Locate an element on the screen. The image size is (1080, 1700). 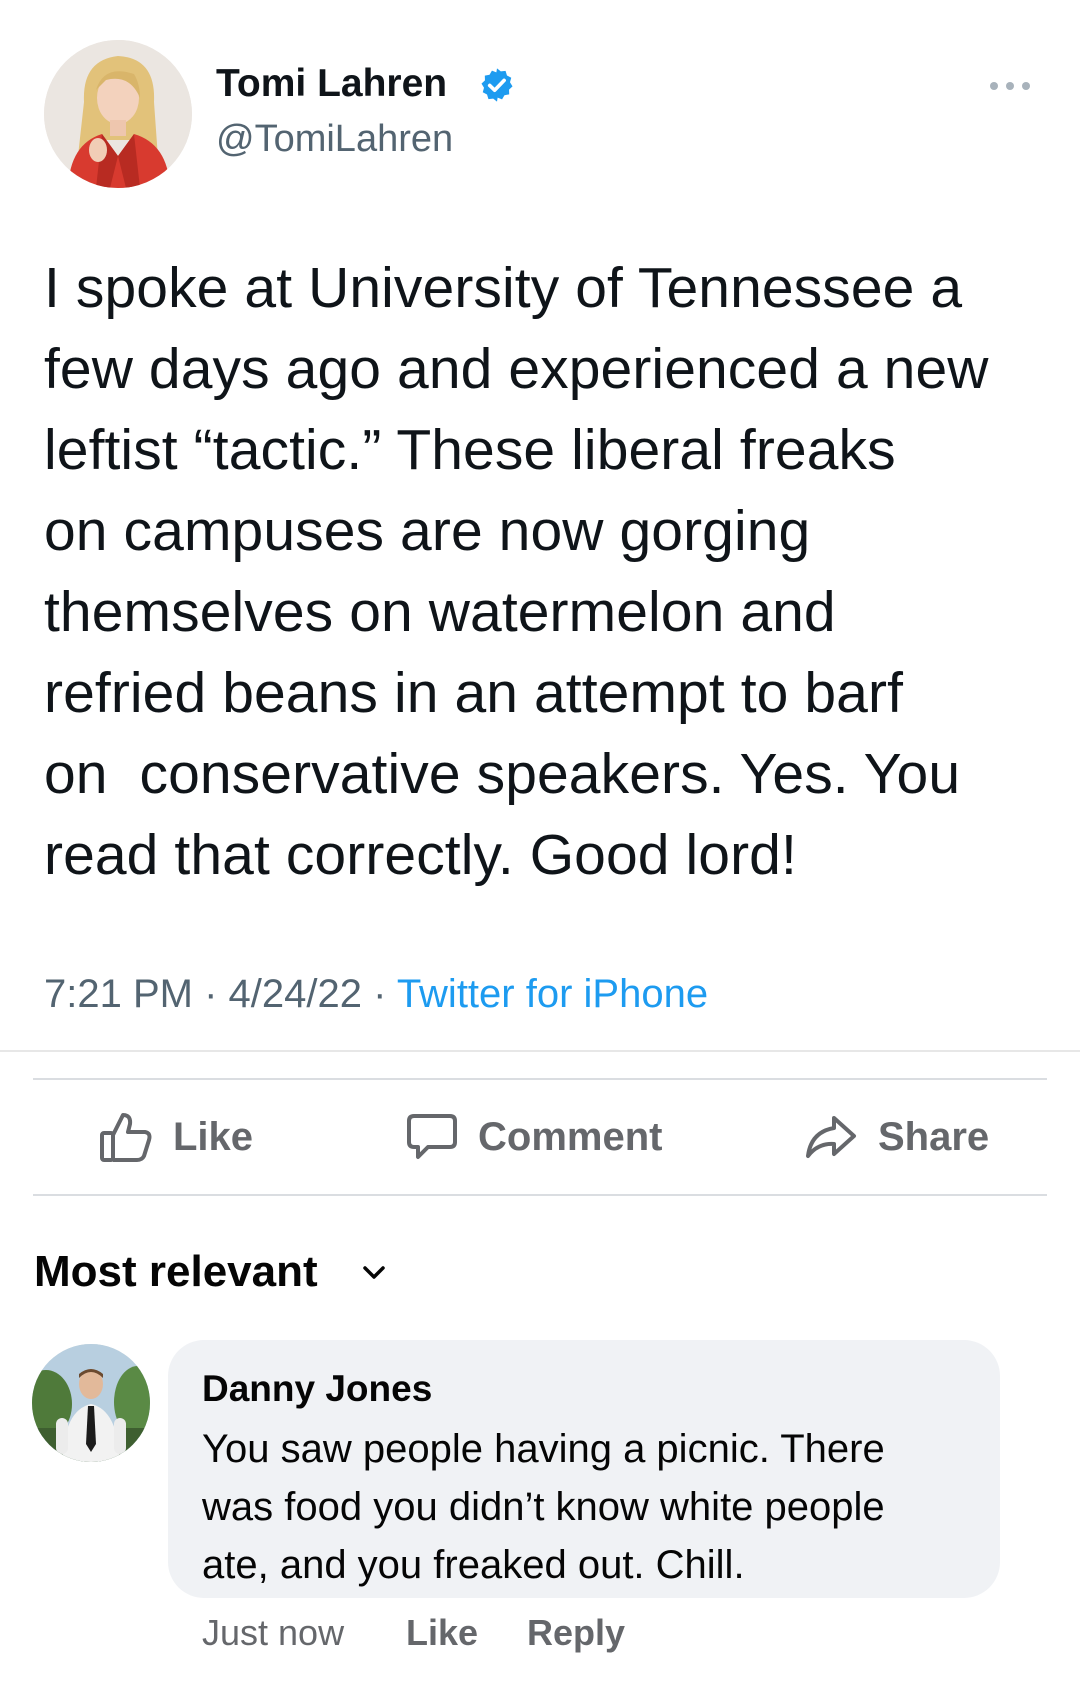
comment-label: Comment is located at coordinates (570, 1136).